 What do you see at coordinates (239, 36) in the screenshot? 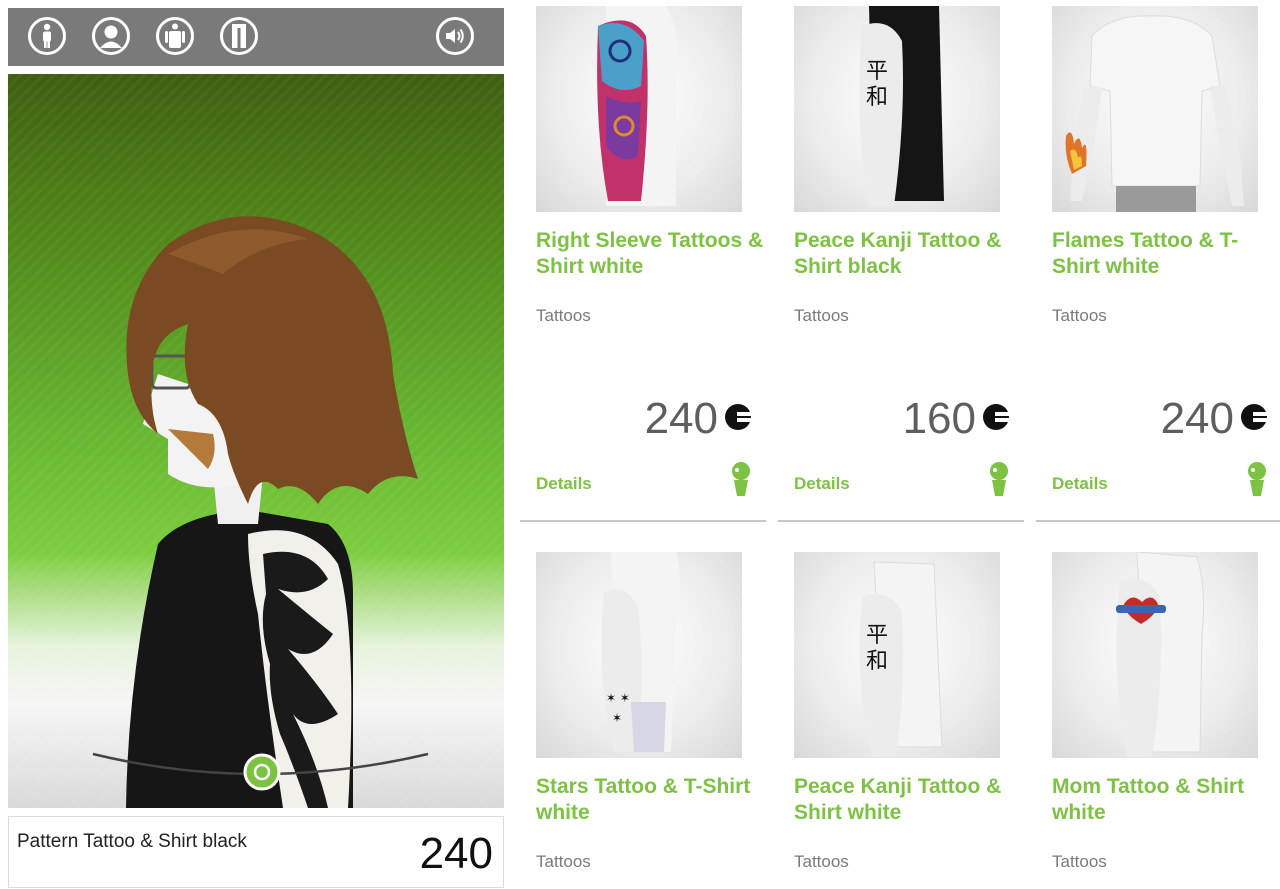
I see `legs-avatar-icon` at bounding box center [239, 36].